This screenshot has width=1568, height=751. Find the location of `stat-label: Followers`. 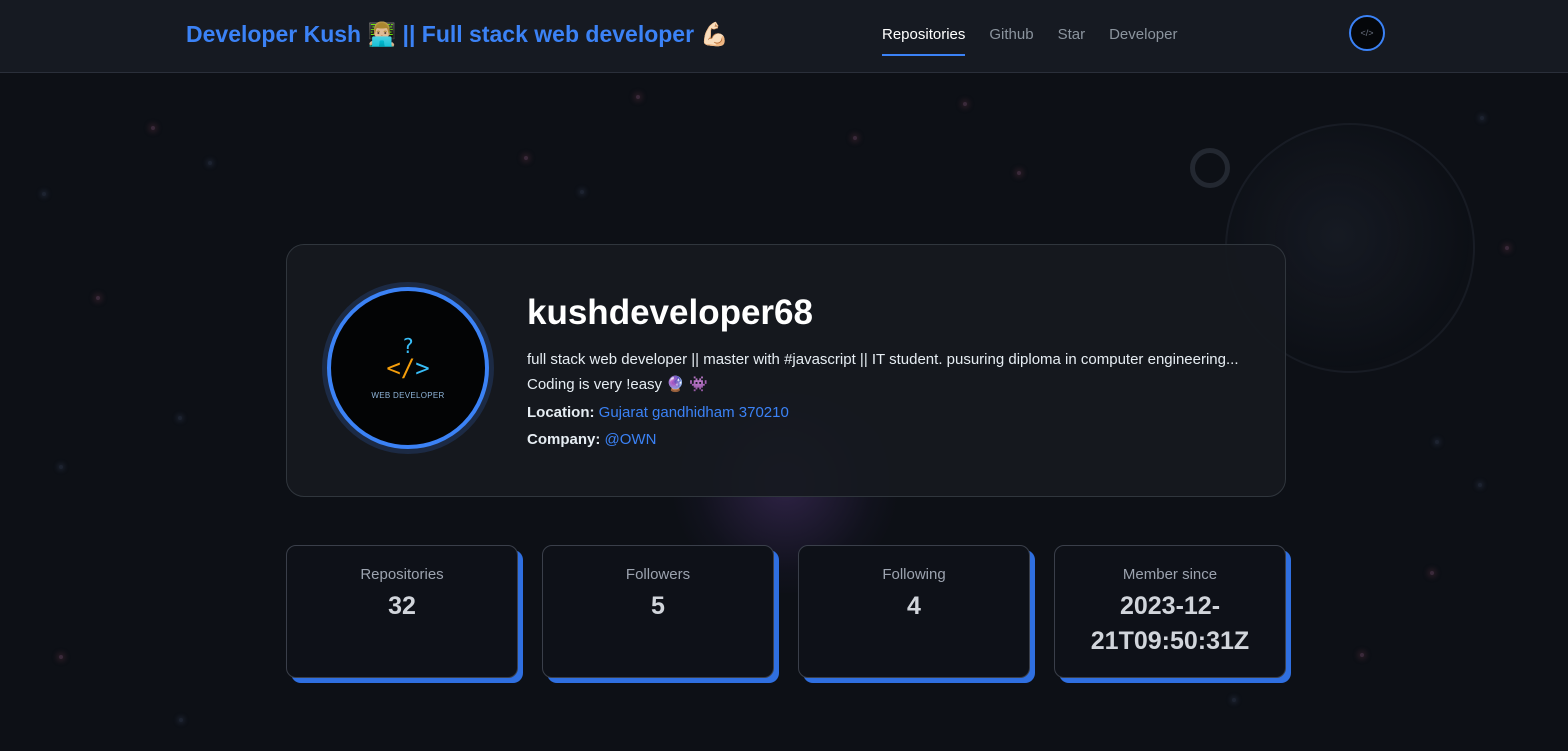

stat-label: Followers is located at coordinates (658, 574).